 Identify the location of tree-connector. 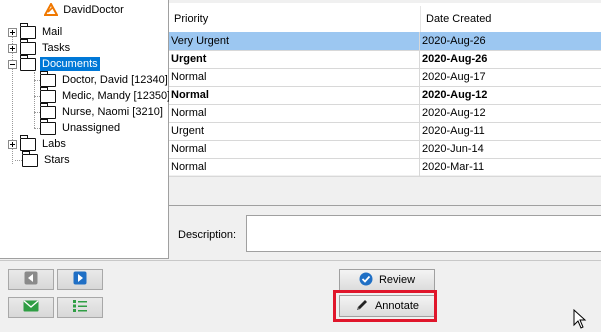
(18, 160).